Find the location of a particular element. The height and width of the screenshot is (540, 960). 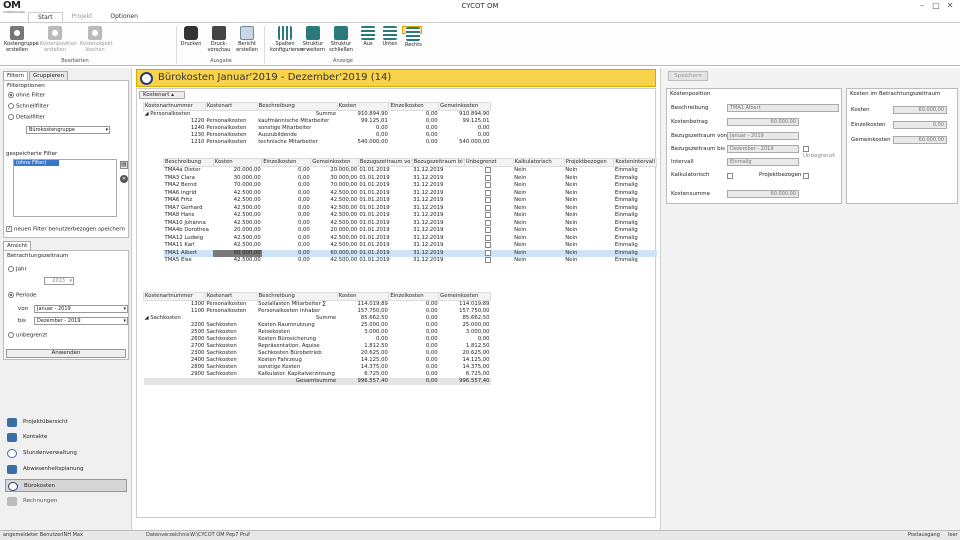

radio-jahr: Jahr is located at coordinates (17, 269).